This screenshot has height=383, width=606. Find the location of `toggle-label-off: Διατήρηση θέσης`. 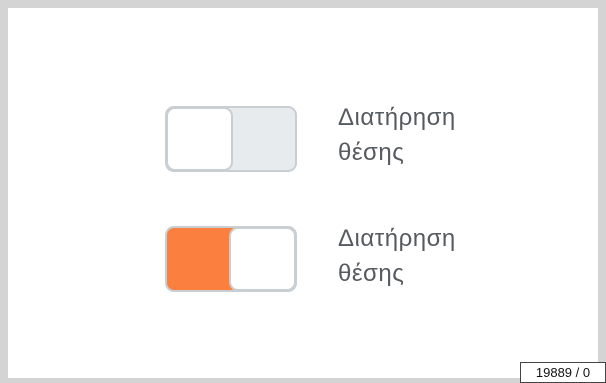

toggle-label-off: Διατήρηση θέσης is located at coordinates (397, 135).